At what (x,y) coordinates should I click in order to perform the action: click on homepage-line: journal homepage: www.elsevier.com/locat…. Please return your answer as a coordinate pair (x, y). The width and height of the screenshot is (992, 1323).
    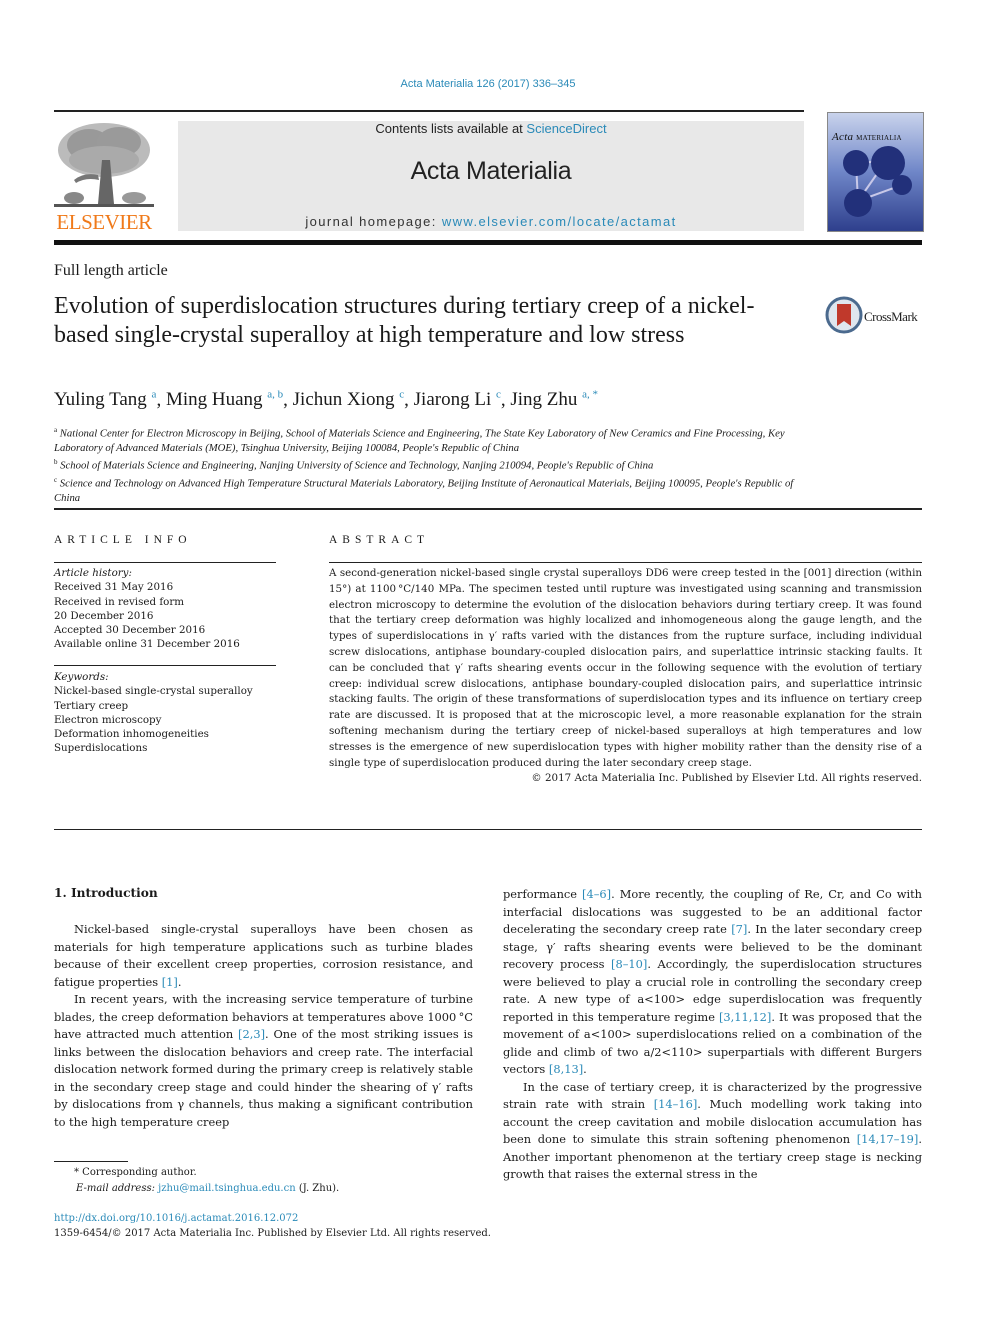
    Looking at the image, I should click on (491, 221).